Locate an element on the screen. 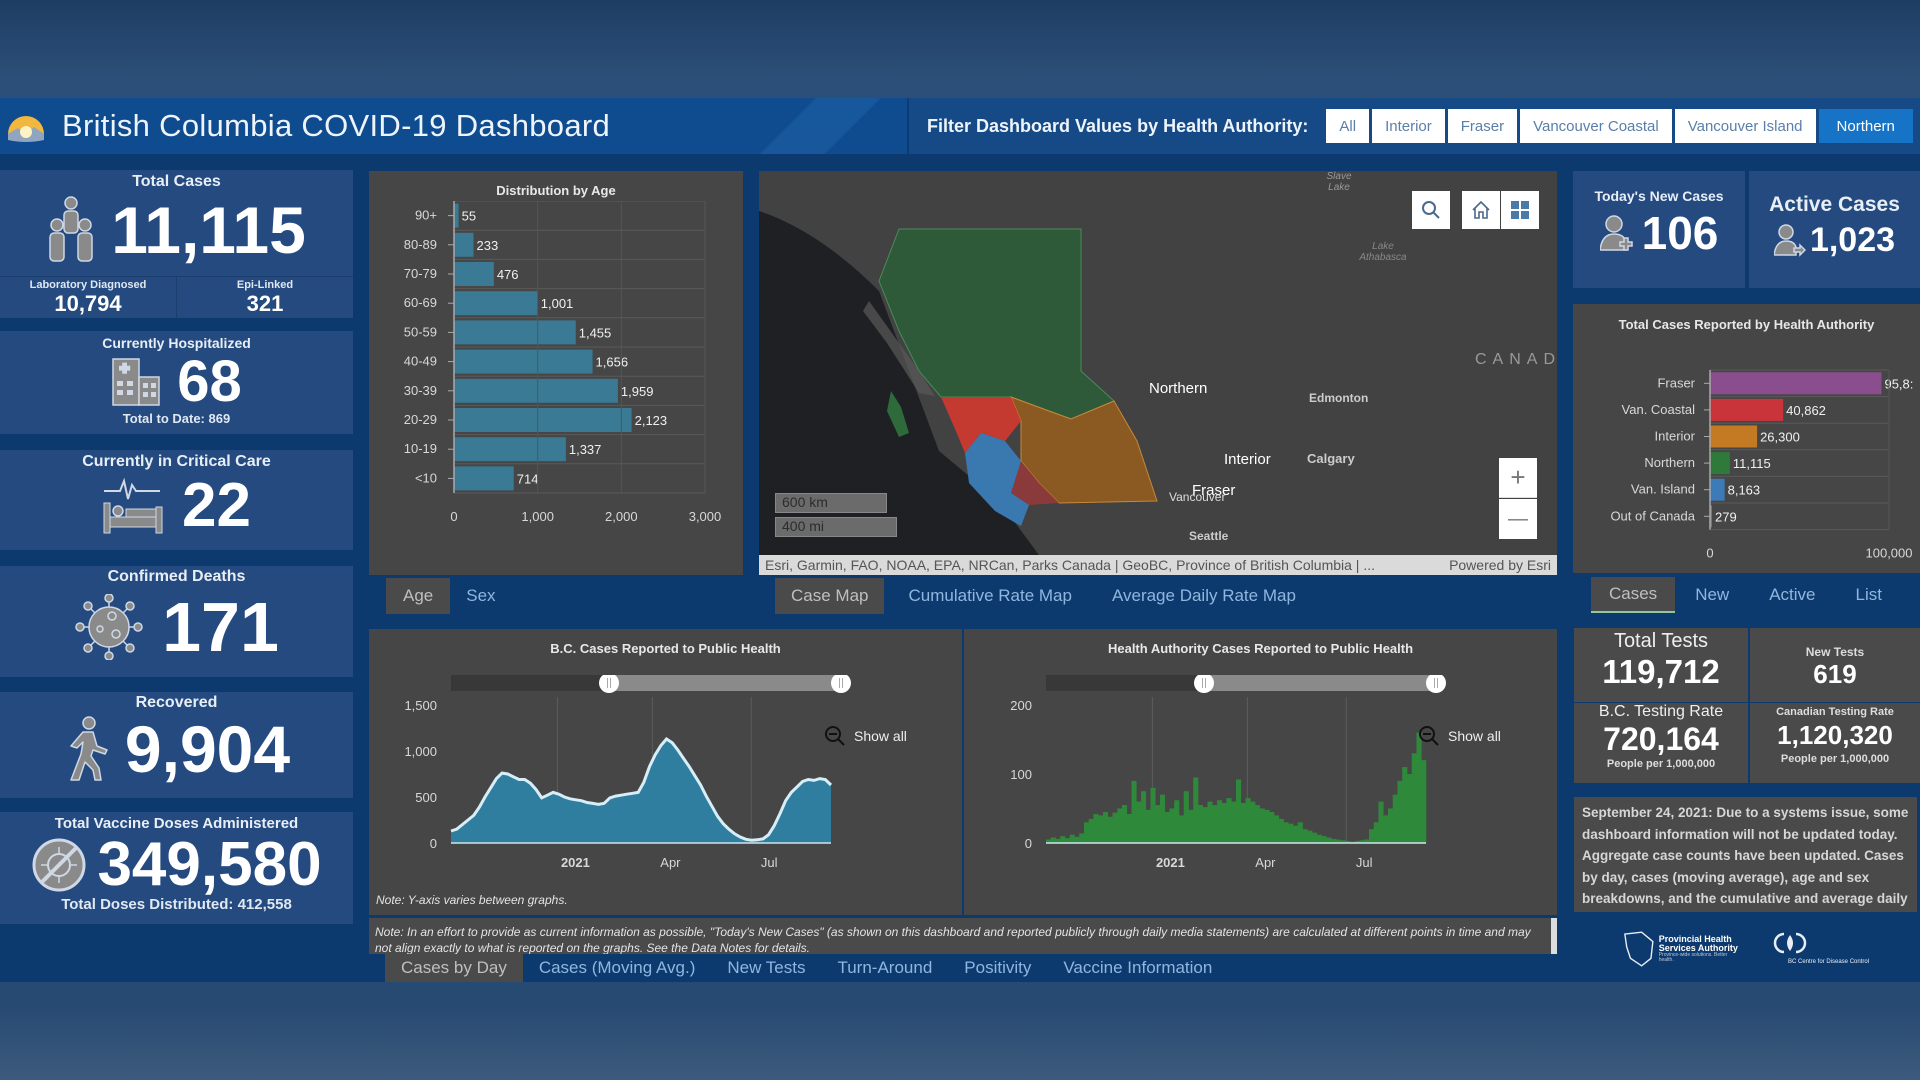 The width and height of the screenshot is (1920, 1080). tab-active: Active is located at coordinates (1792, 595).